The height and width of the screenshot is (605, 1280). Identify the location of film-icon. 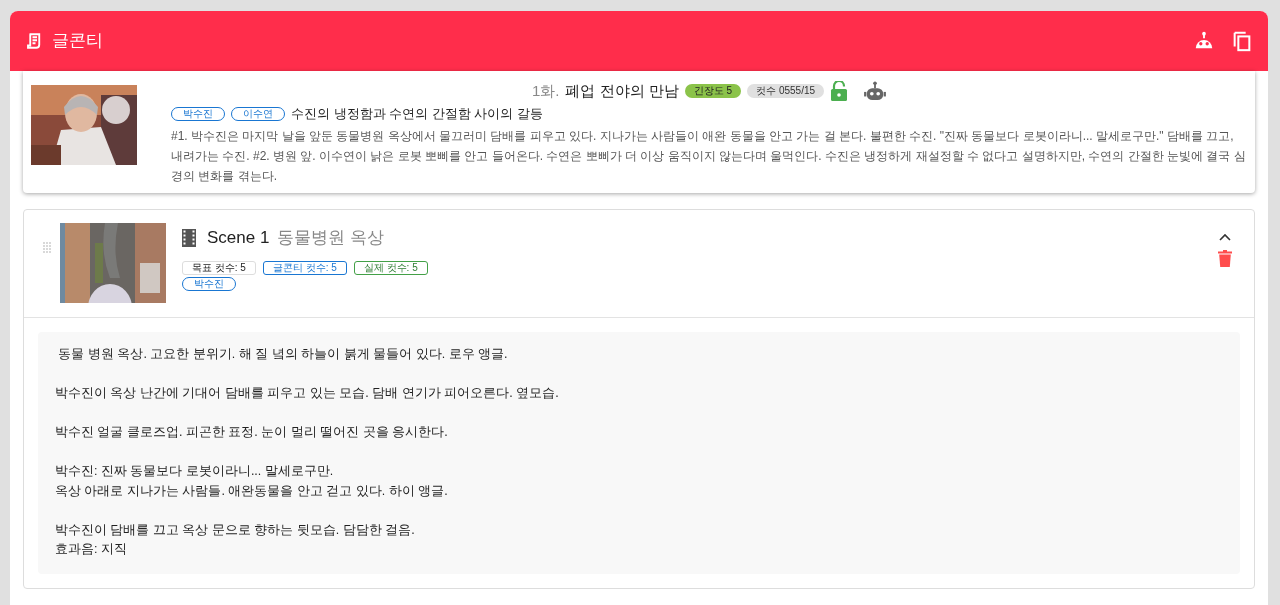
(189, 238).